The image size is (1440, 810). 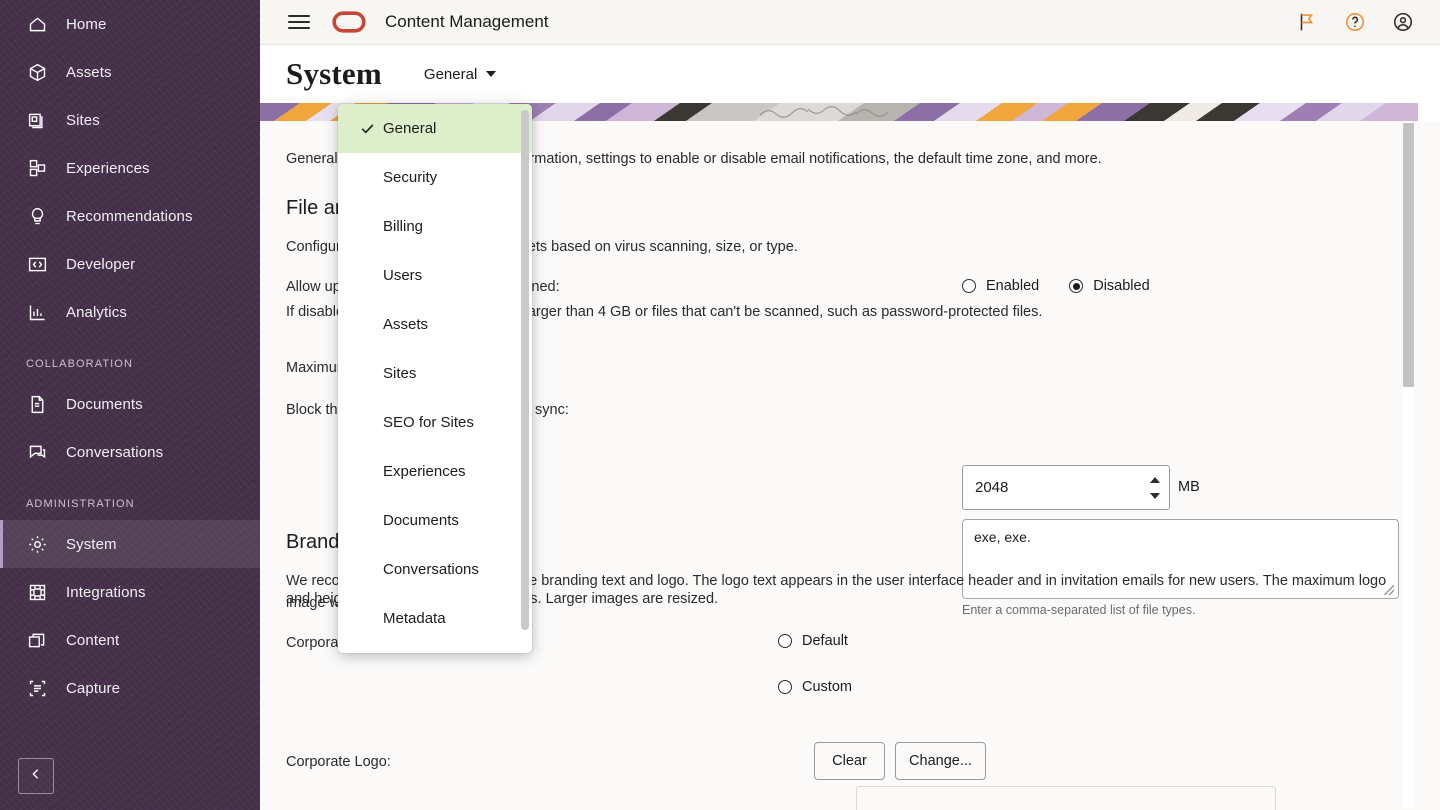 I want to click on content-scrollbar, so click(x=1408, y=465).